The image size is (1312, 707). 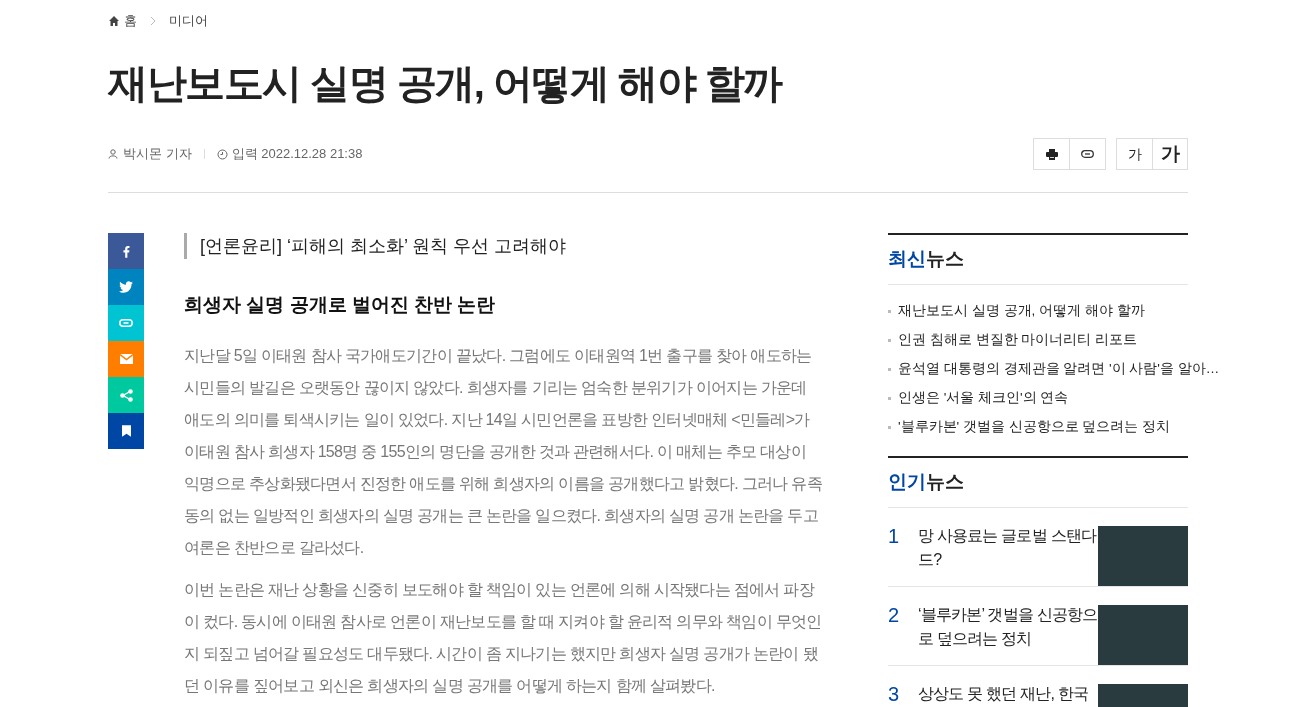 I want to click on news-link: 인생은 '서울 체크인'의 연속, so click(x=983, y=398).